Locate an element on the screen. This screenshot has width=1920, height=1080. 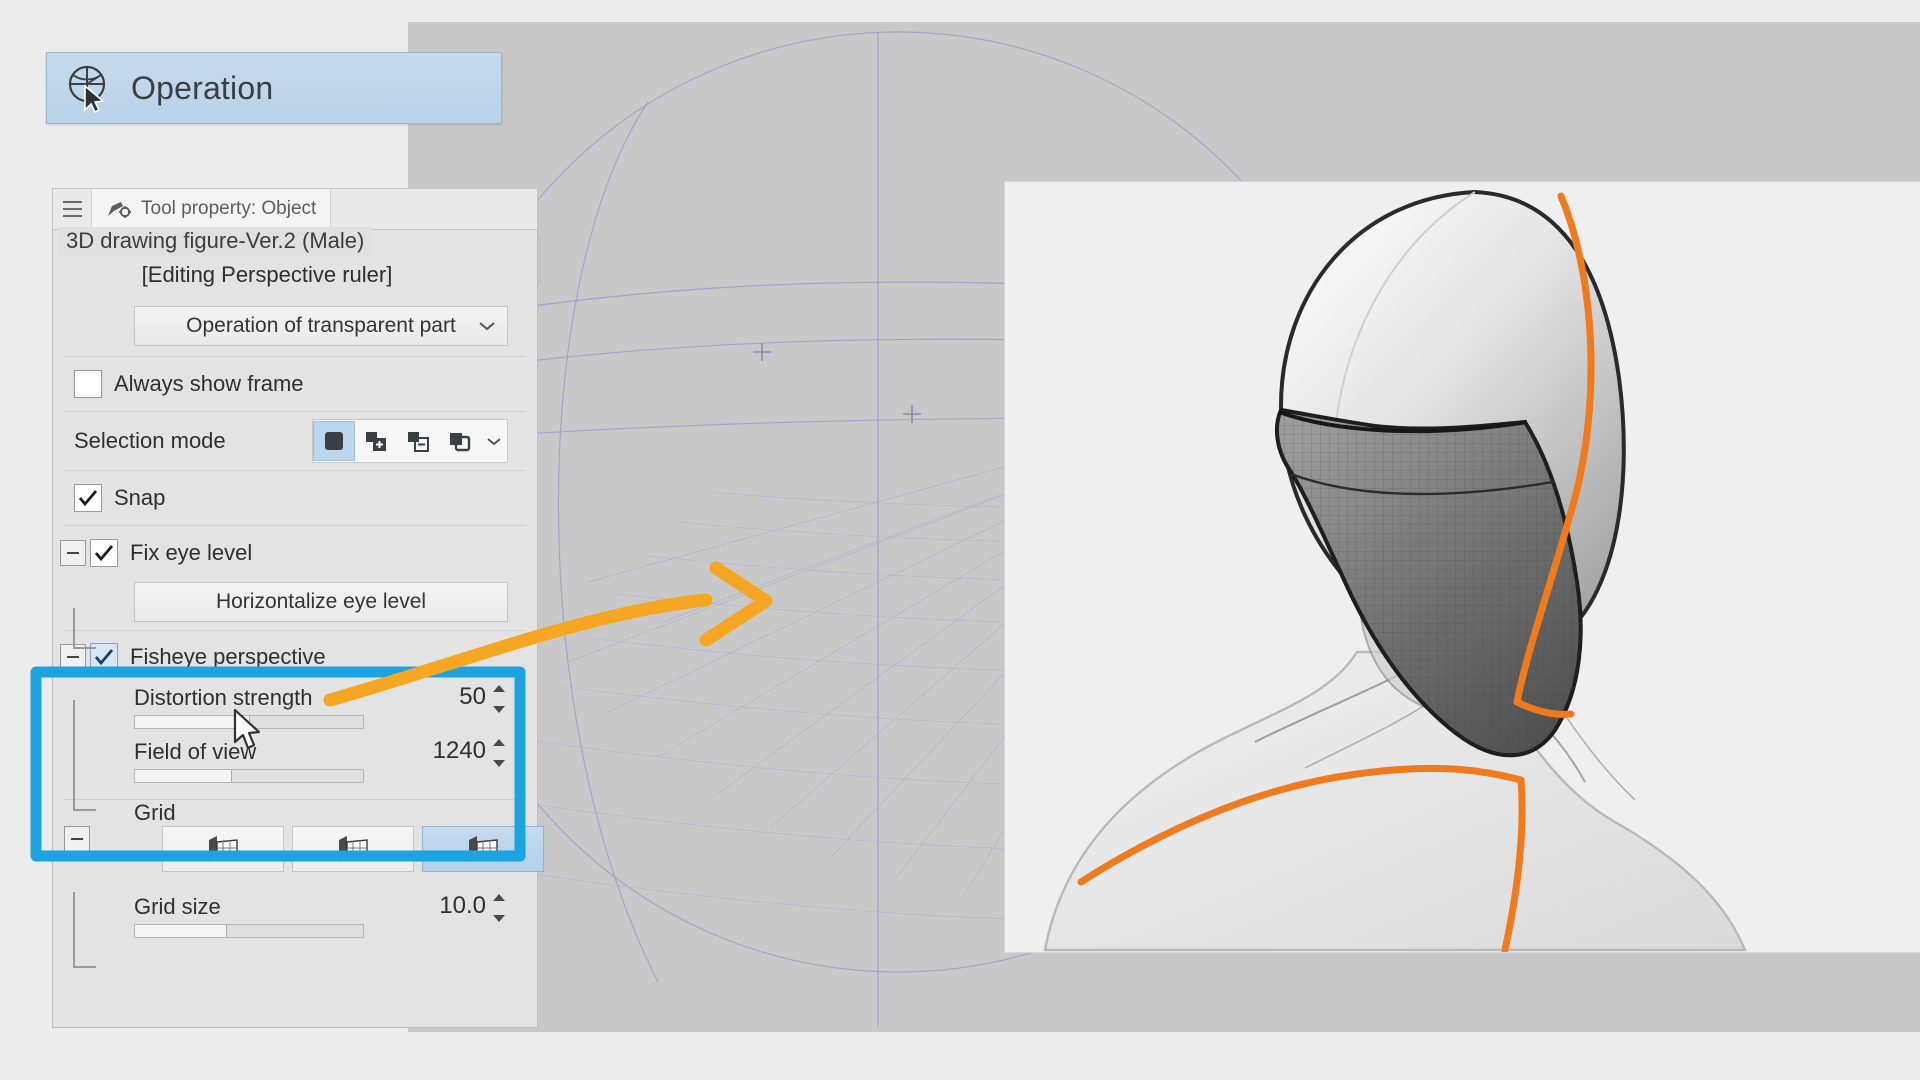
object-name: 3D drawing figure-Ver.2 (Male) is located at coordinates (215, 242).